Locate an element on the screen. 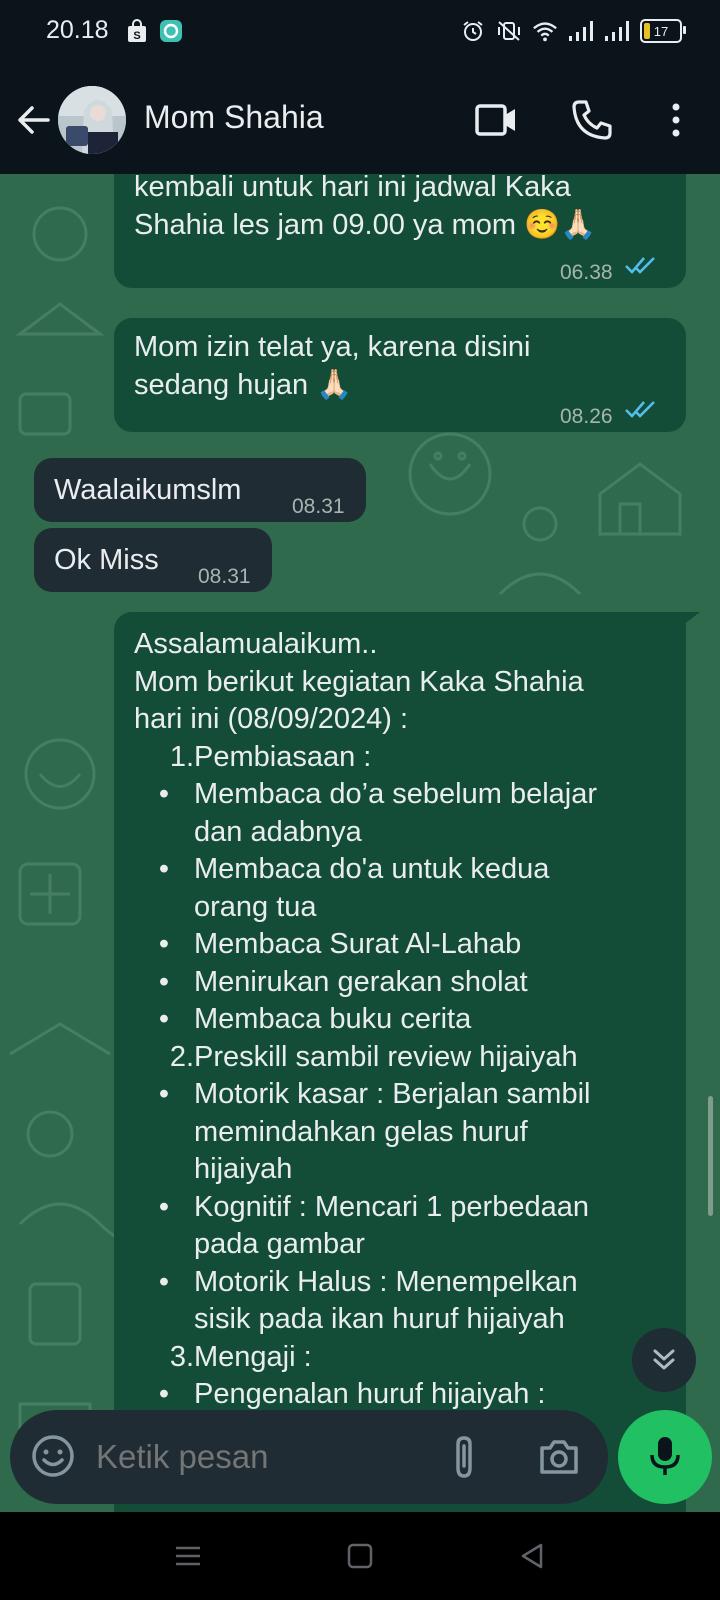 The image size is (720, 1600). message-line: Motorik Halus : Menempelkan is located at coordinates (386, 1281).